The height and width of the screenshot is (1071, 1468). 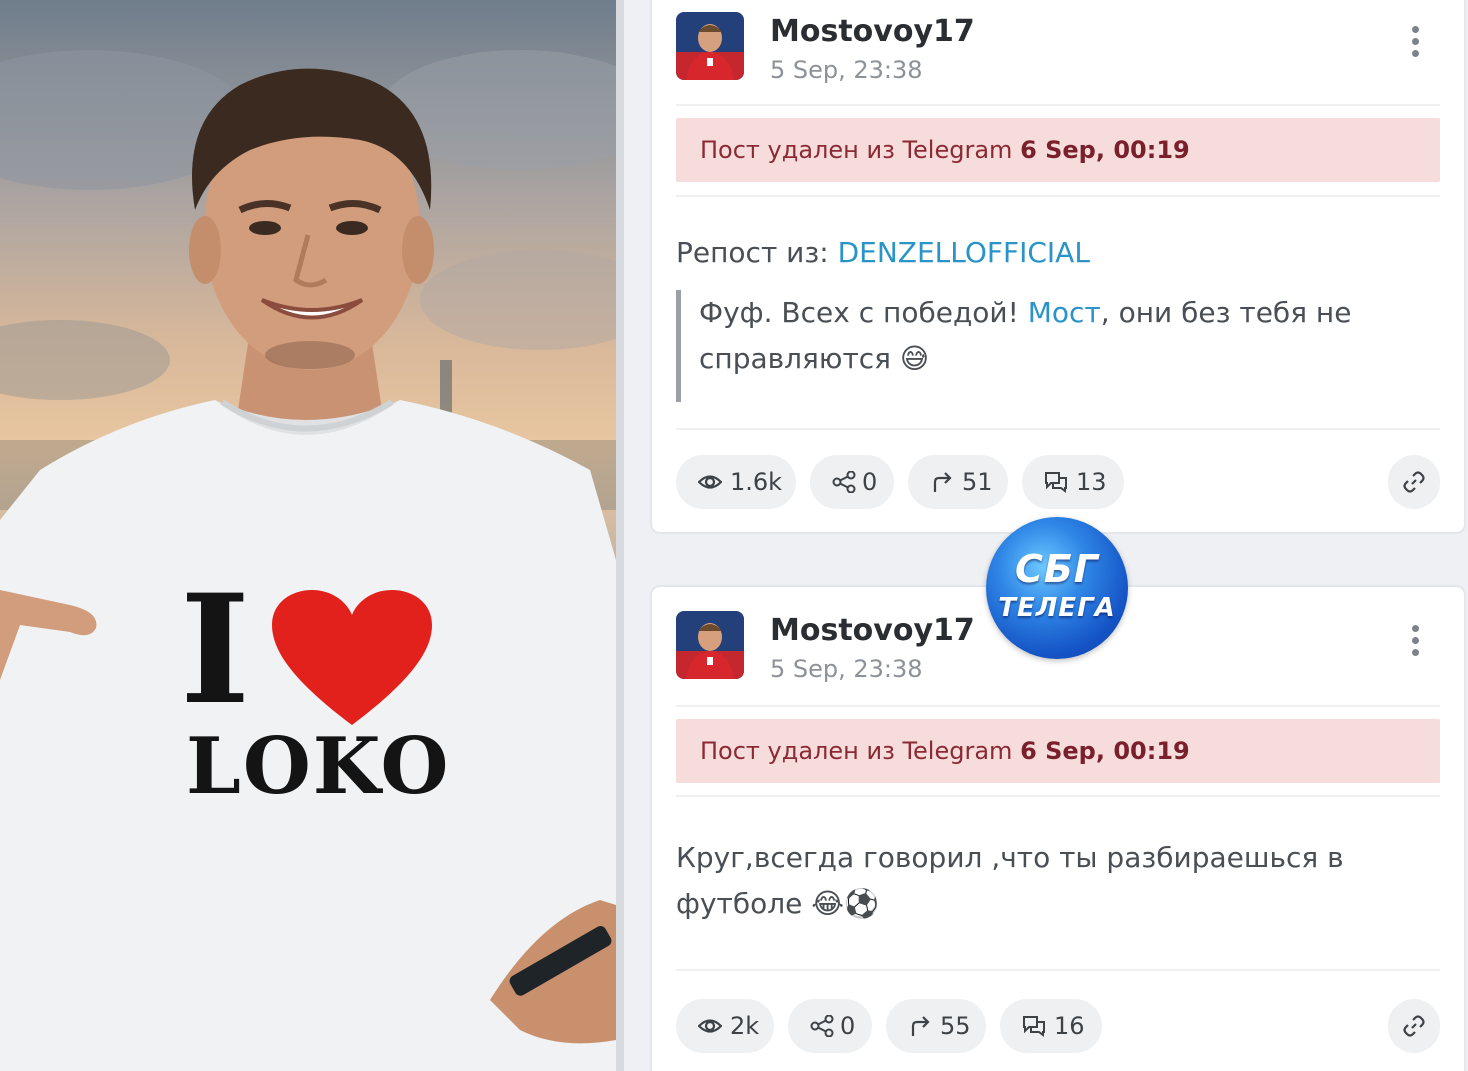 What do you see at coordinates (1051, 1026) in the screenshot?
I see `comments-counter: 16` at bounding box center [1051, 1026].